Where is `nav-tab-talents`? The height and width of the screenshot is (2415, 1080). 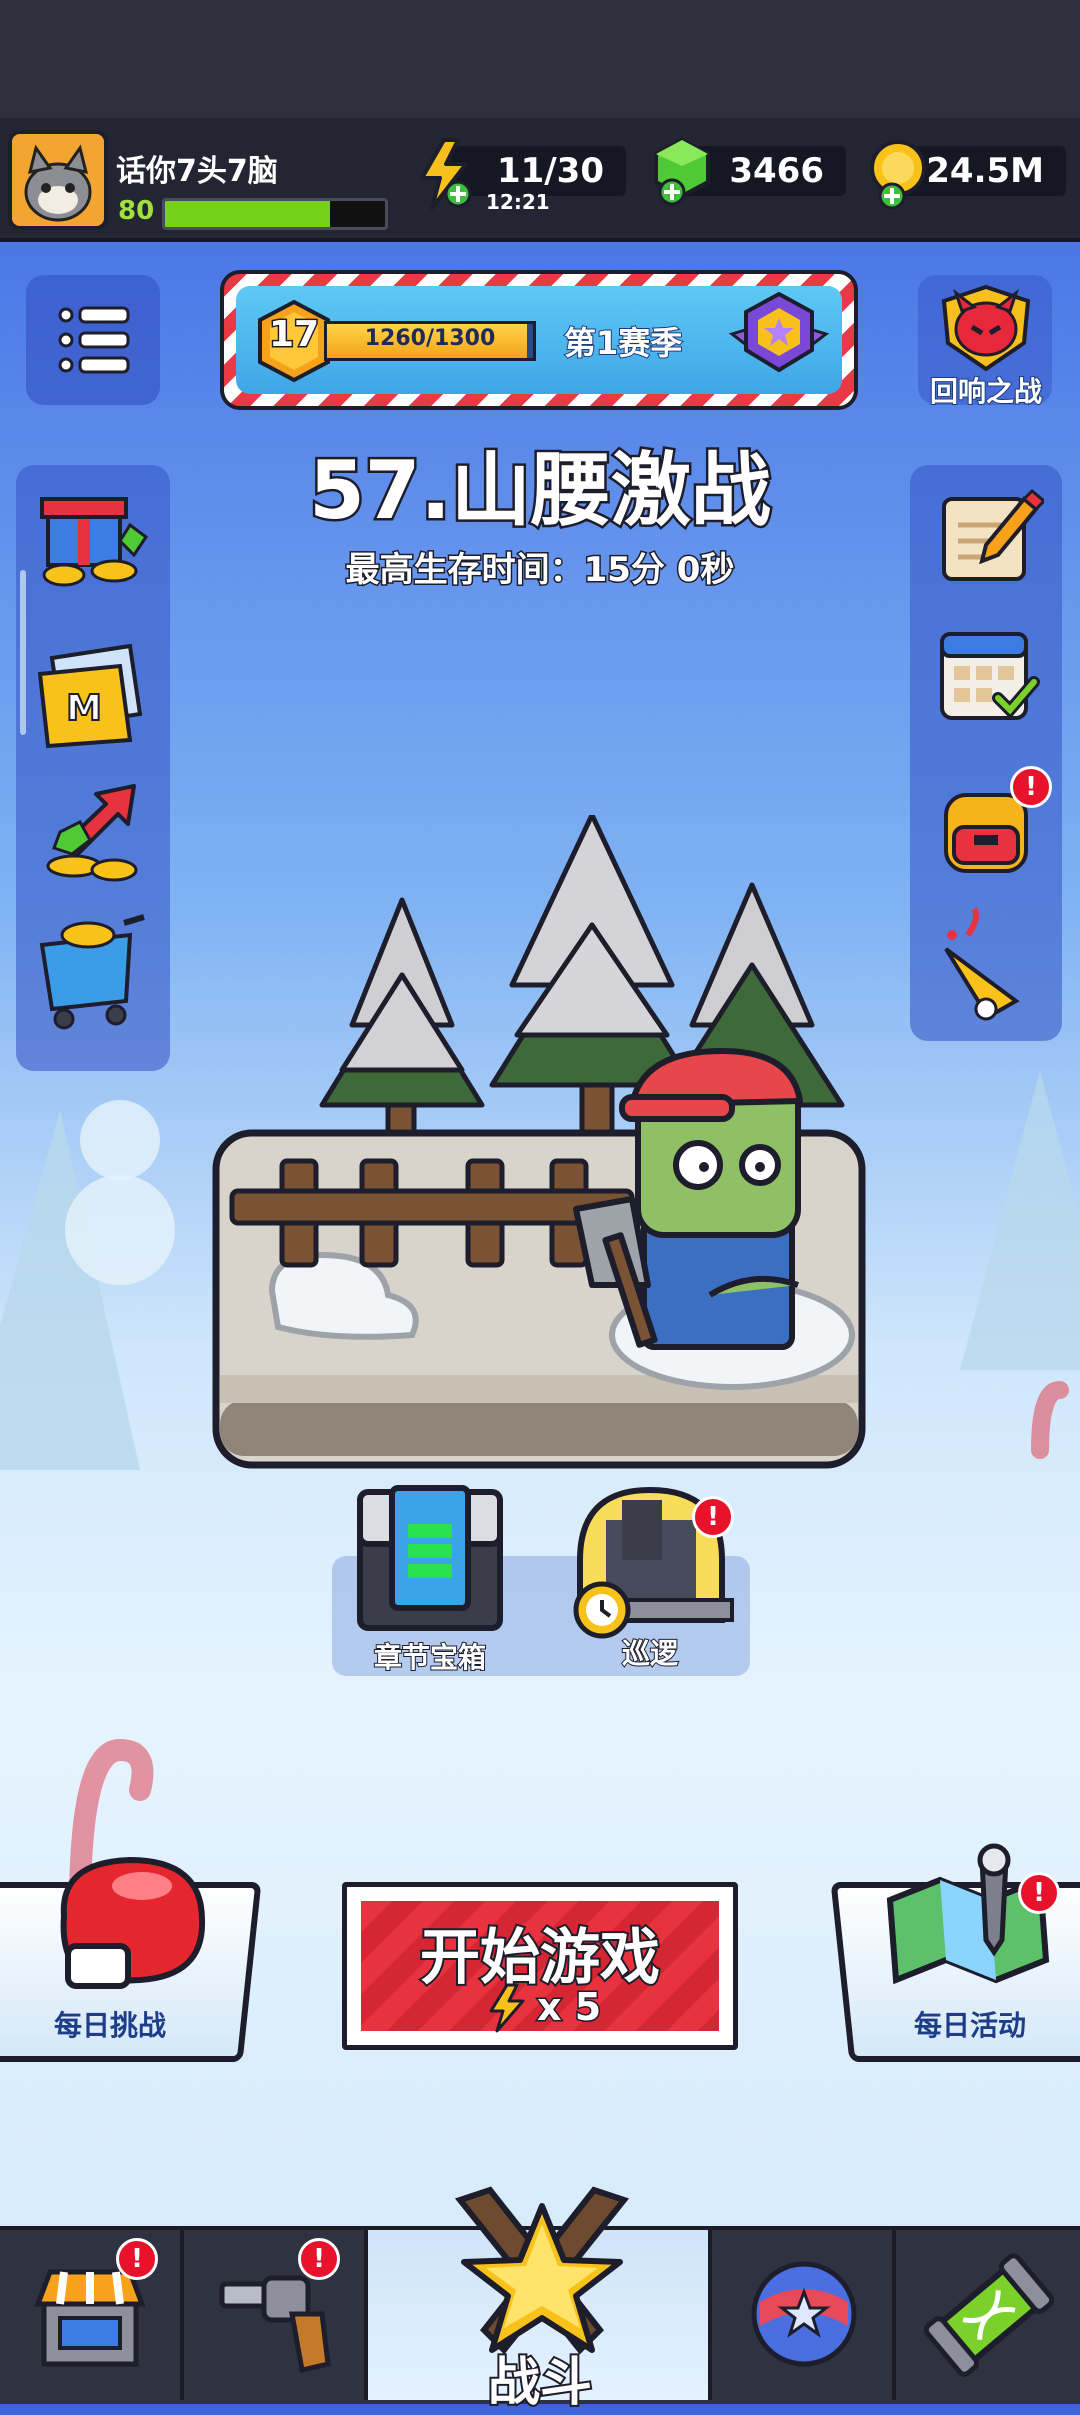 nav-tab-talents is located at coordinates (804, 2315).